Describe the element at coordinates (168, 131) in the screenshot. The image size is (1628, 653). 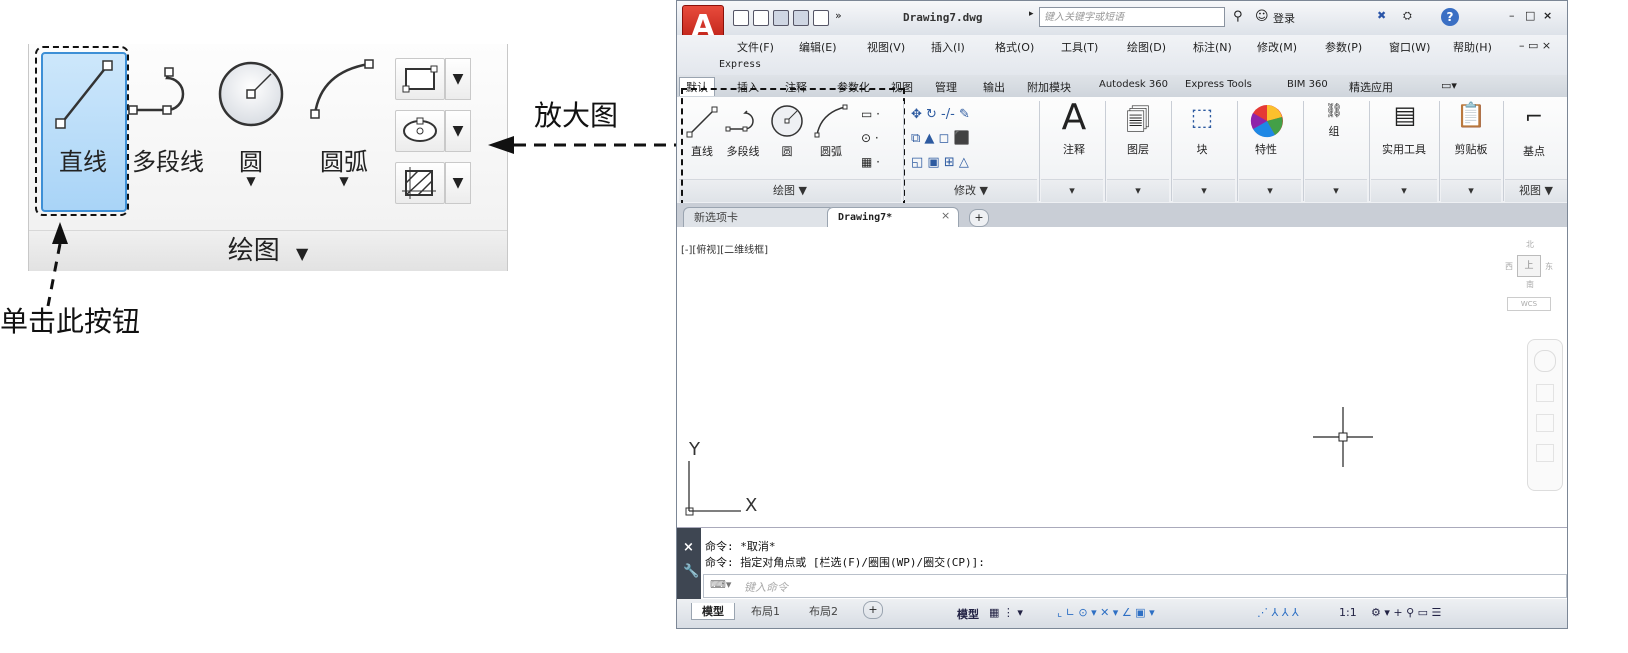
I see `zoom-polyline-tool: 多段线` at that location.